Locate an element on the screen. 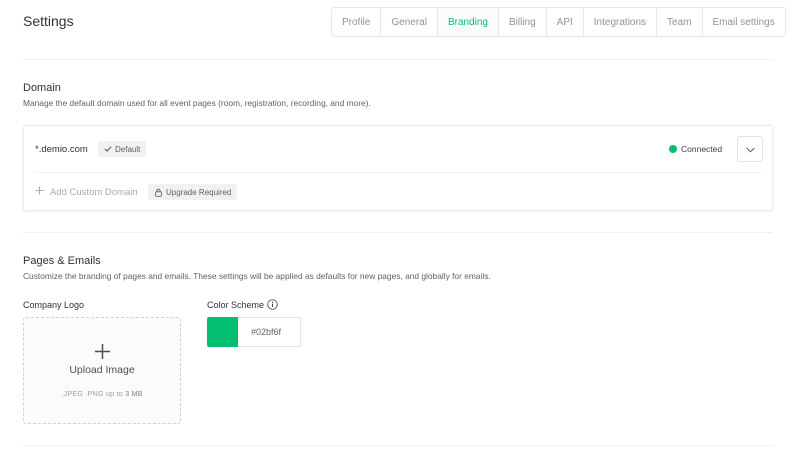 The image size is (800, 461). chevron-down-icon is located at coordinates (750, 149).